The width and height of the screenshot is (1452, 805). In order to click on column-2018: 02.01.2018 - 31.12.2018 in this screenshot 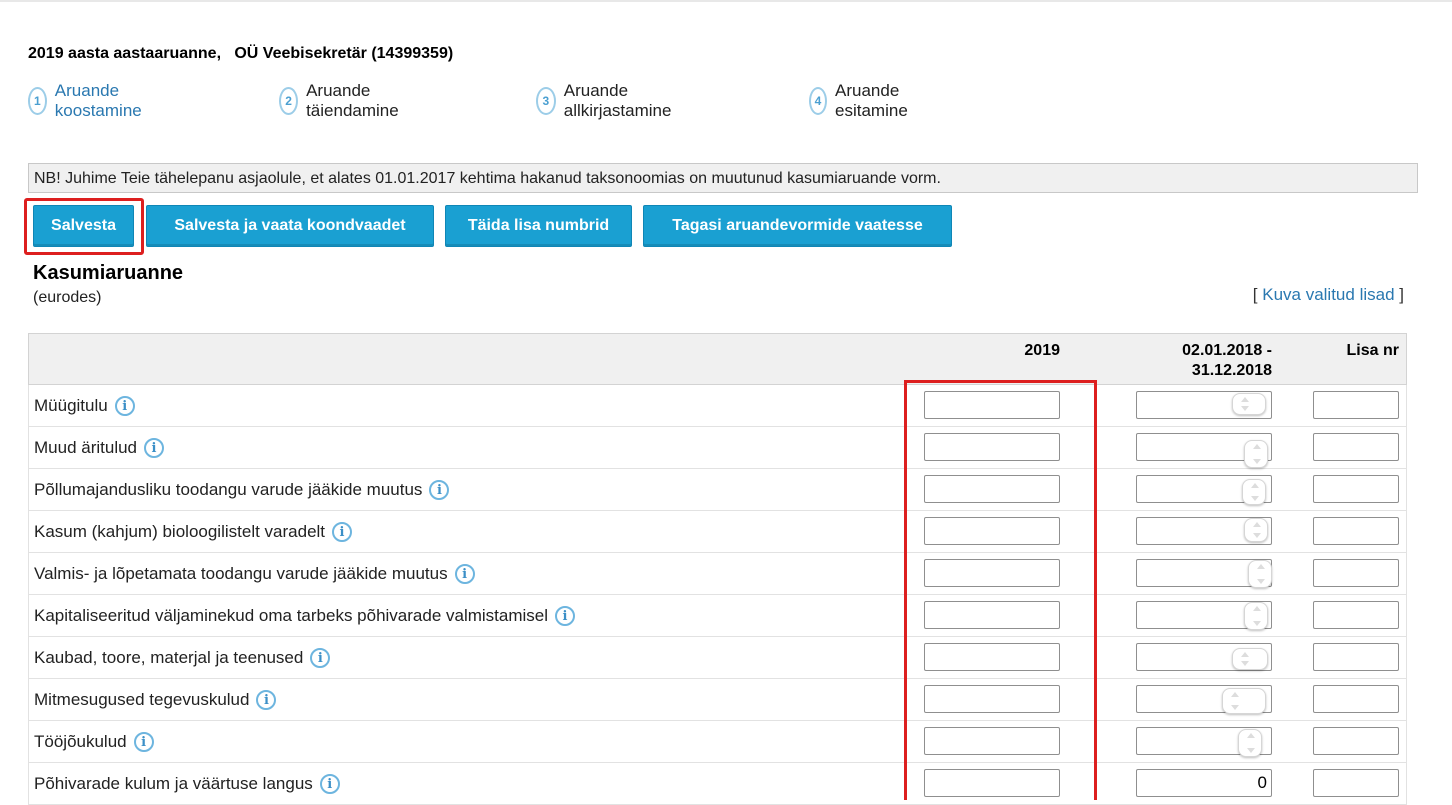, I will do `click(1190, 361)`.